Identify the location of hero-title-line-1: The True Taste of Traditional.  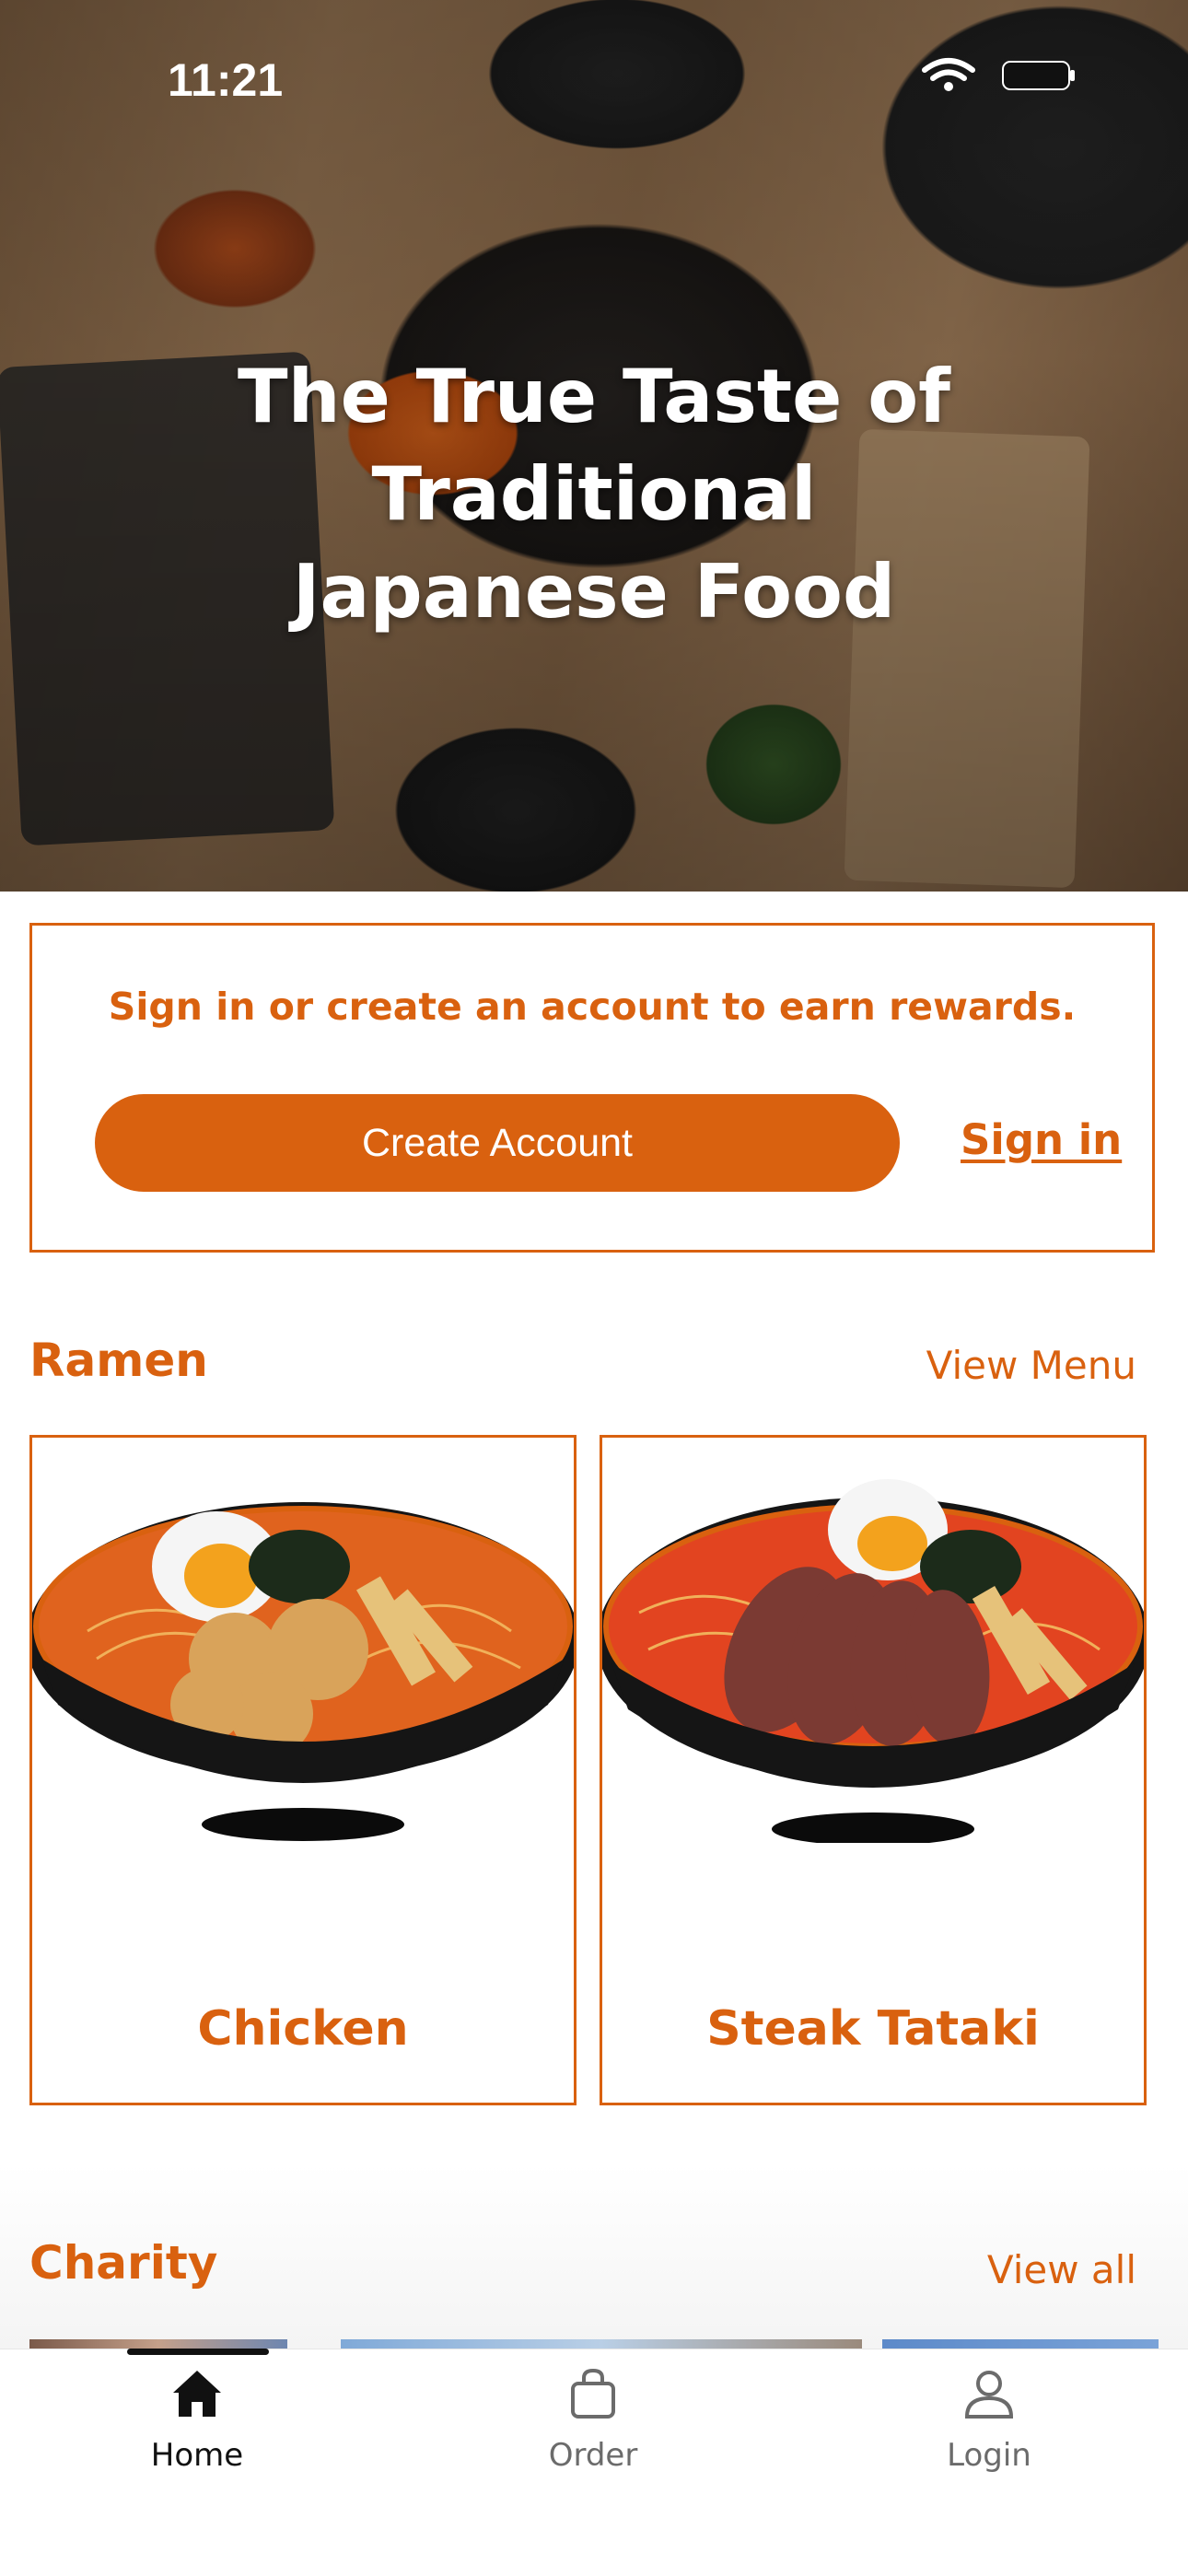
(594, 445).